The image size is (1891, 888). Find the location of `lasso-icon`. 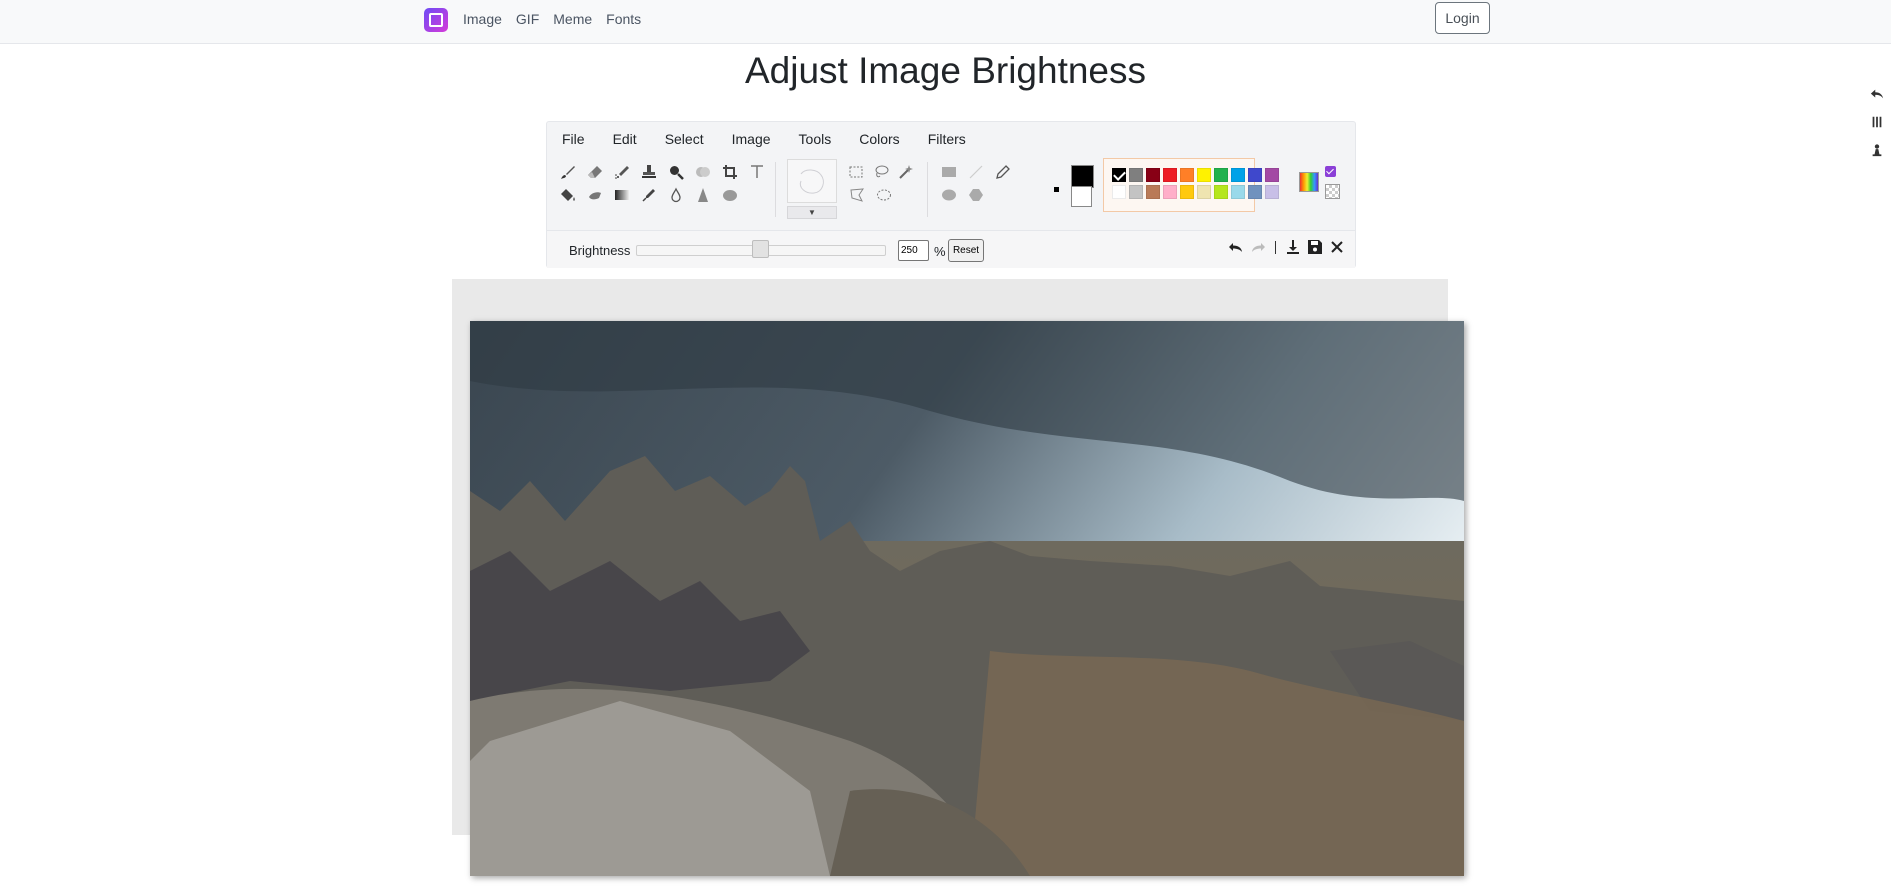

lasso-icon is located at coordinates (881, 172).